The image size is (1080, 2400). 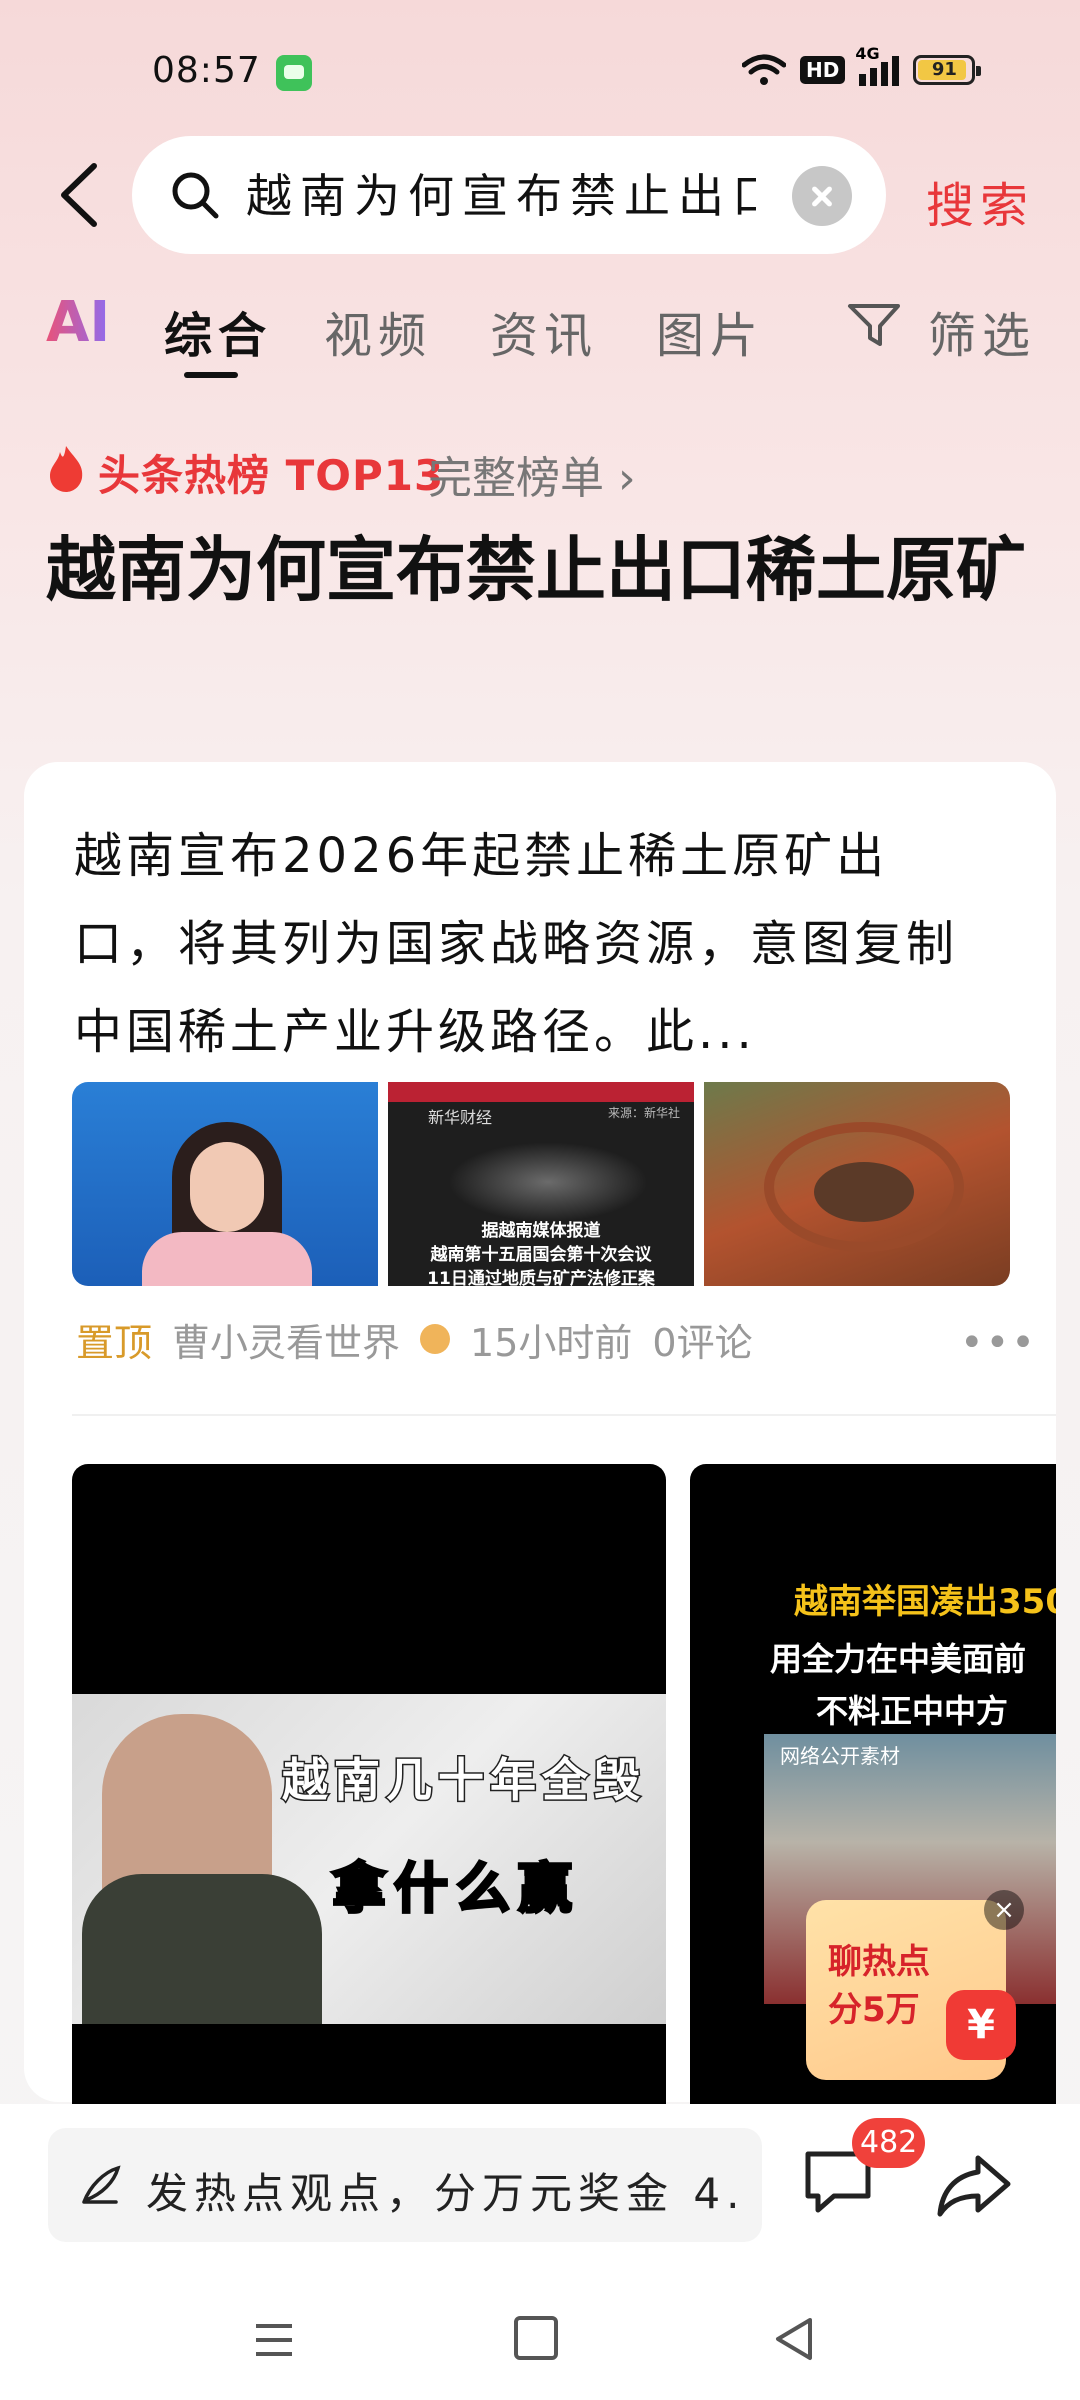 What do you see at coordinates (710, 331) in the screenshot?
I see `tab-images: 图片` at bounding box center [710, 331].